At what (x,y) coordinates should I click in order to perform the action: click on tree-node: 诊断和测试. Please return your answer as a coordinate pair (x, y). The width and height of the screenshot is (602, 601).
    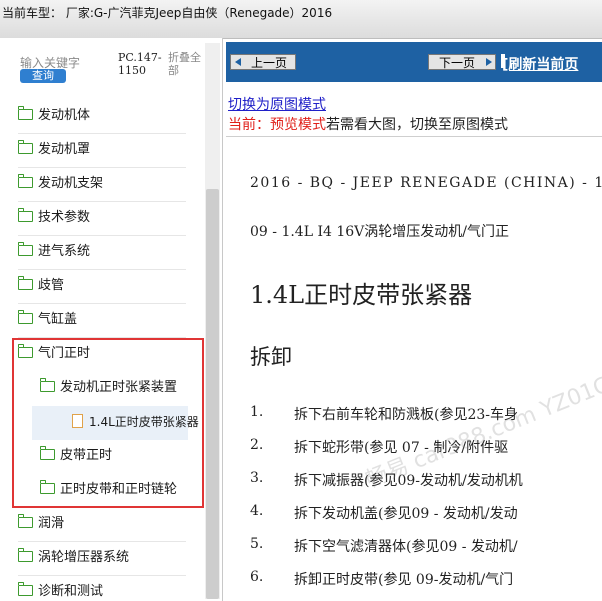
    Looking at the image, I should click on (60, 590).